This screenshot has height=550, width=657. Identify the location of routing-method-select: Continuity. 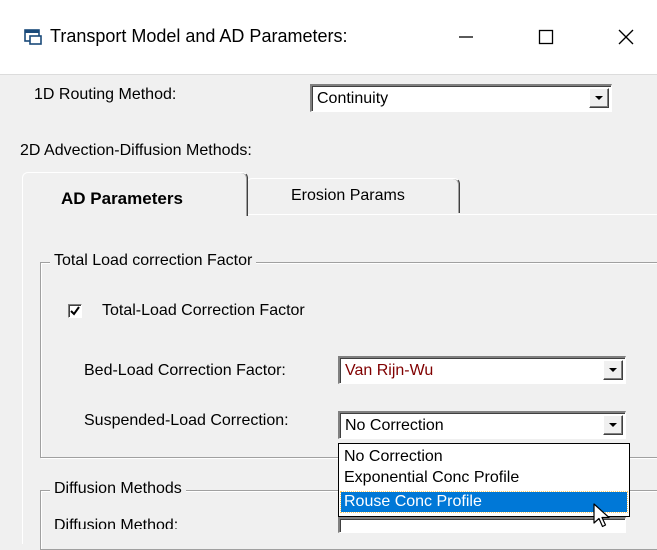
(461, 98).